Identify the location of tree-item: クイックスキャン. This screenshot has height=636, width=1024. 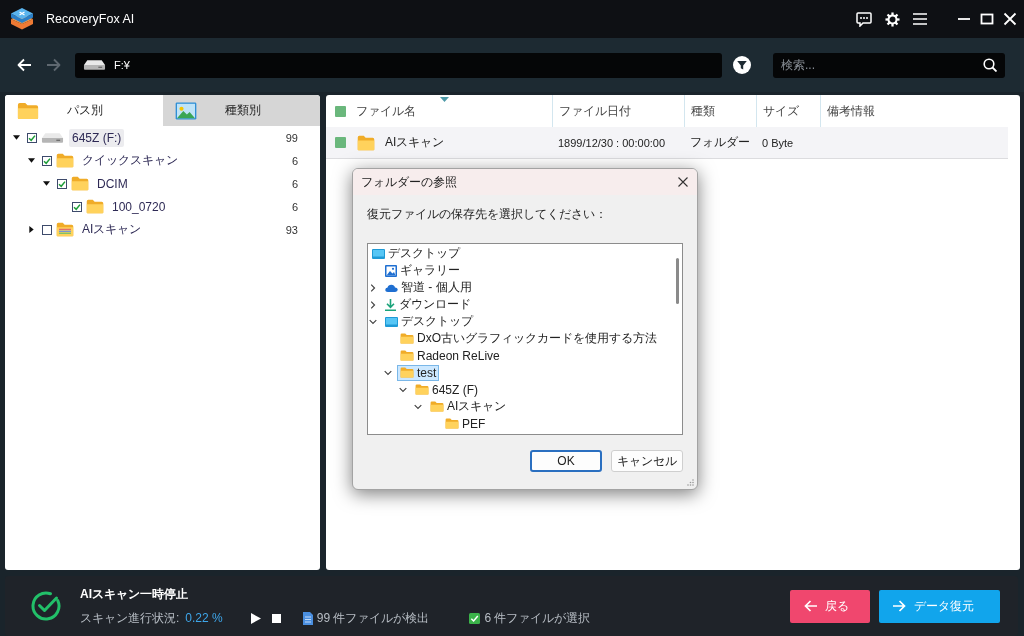
(130, 160).